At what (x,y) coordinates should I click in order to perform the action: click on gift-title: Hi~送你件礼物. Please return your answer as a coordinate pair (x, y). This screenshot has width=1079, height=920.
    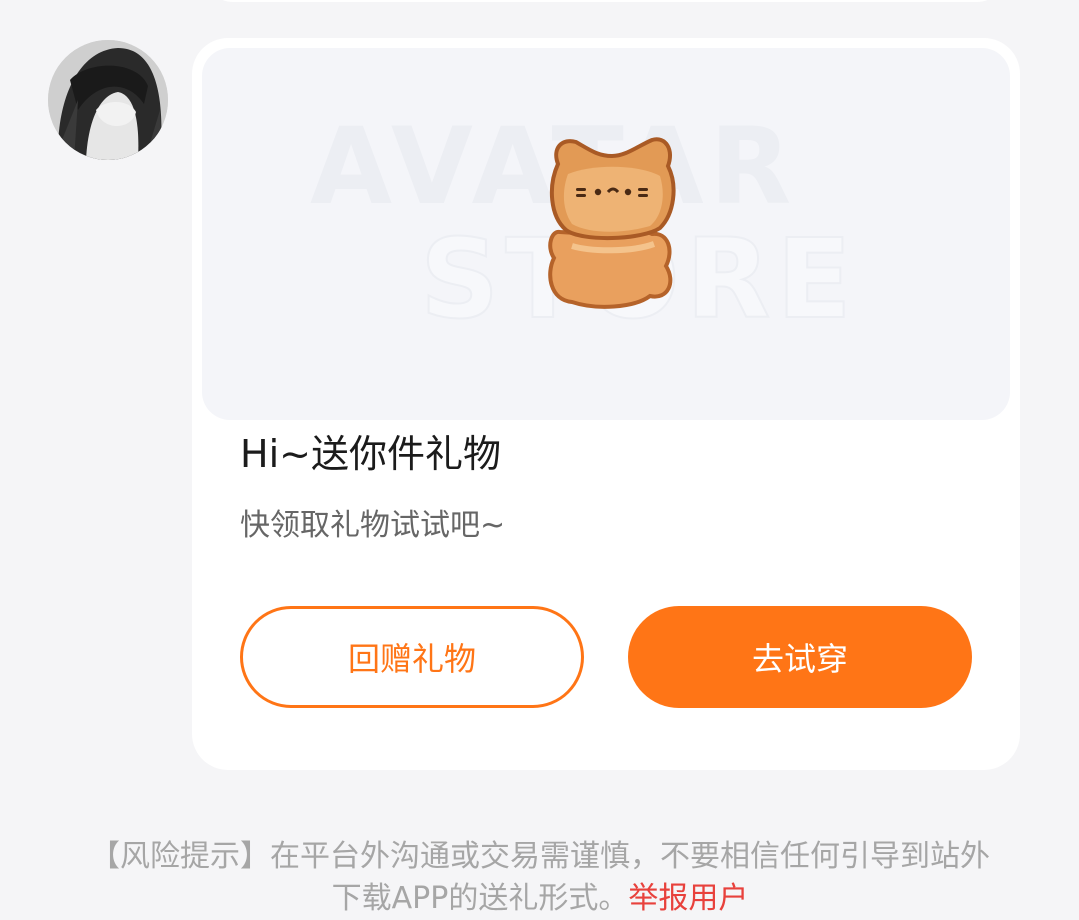
    Looking at the image, I should click on (370, 454).